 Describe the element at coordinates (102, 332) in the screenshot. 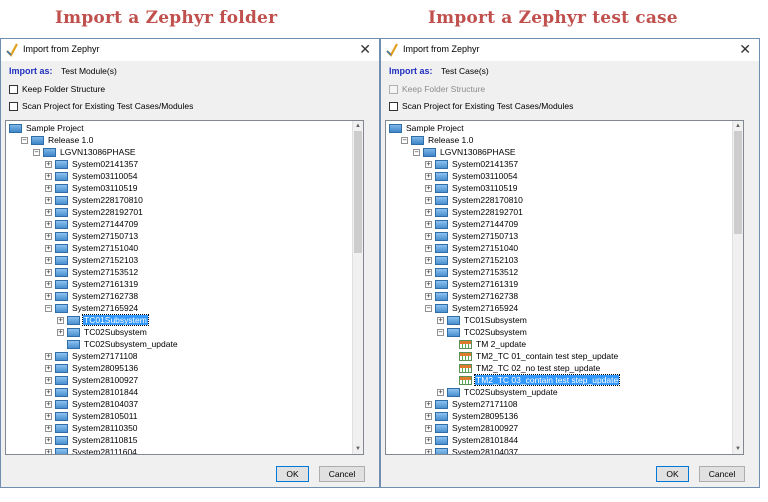

I see `tree-item: + TC02Subsystem` at that location.